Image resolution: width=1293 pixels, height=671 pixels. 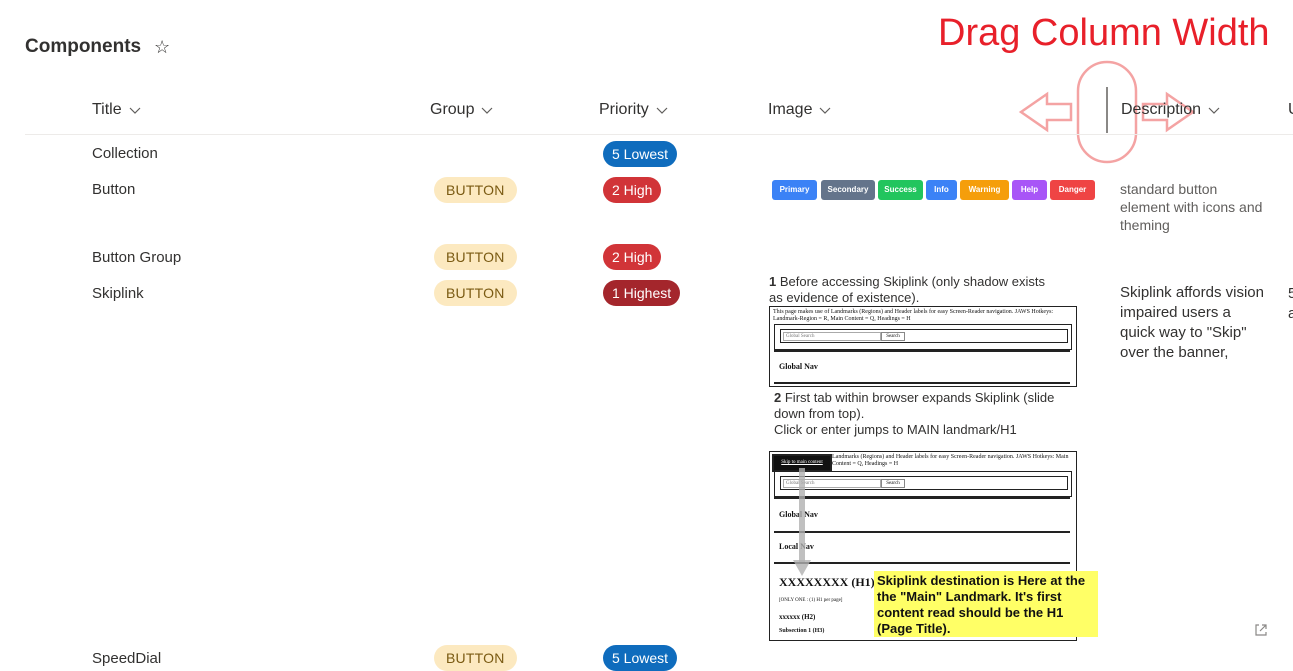 I want to click on drag-column-width-caption: Drag Column Width, so click(x=1104, y=33).